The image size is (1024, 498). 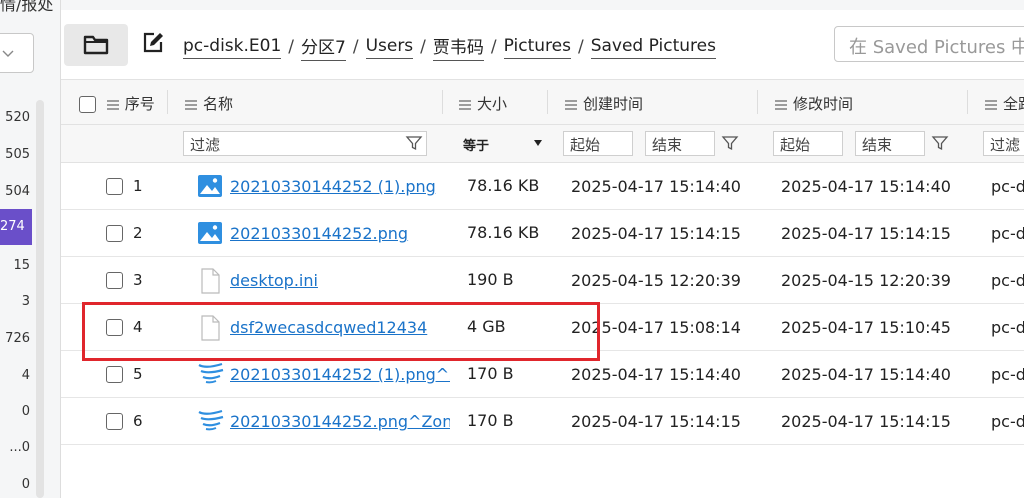 What do you see at coordinates (323, 47) in the screenshot?
I see `breadcrumb-item: 分区7` at bounding box center [323, 47].